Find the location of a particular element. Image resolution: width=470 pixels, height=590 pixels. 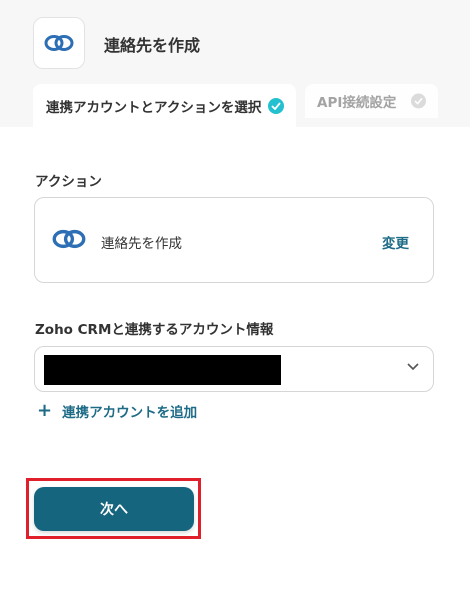

app-icon-box is located at coordinates (59, 43).